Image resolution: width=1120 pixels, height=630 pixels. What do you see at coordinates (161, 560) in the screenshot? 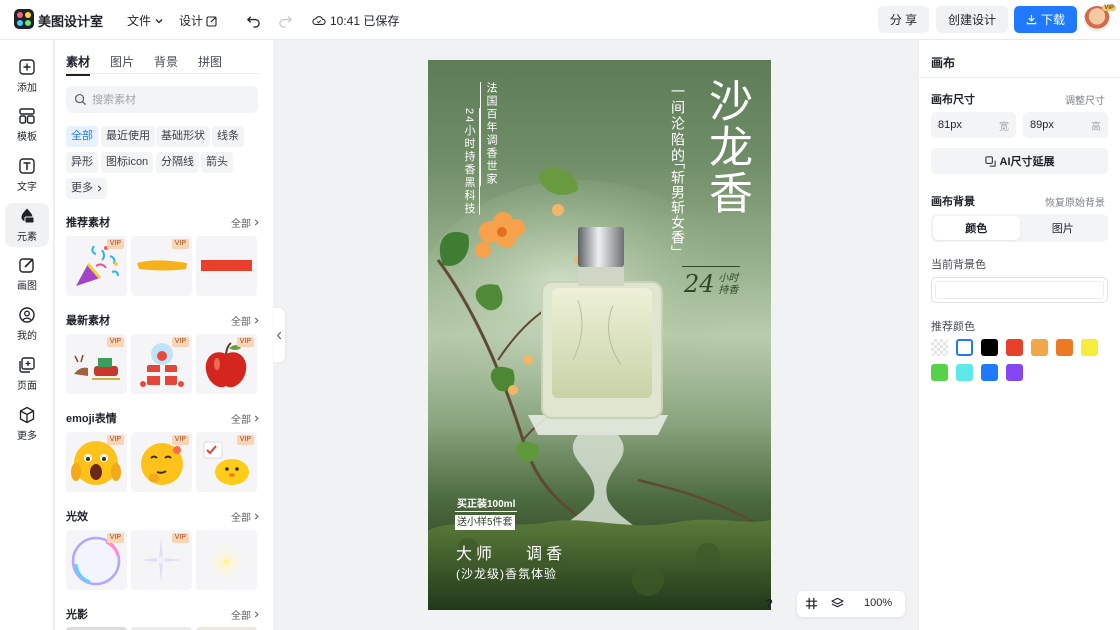
I see `asset-sparkle-effect: VIP` at bounding box center [161, 560].